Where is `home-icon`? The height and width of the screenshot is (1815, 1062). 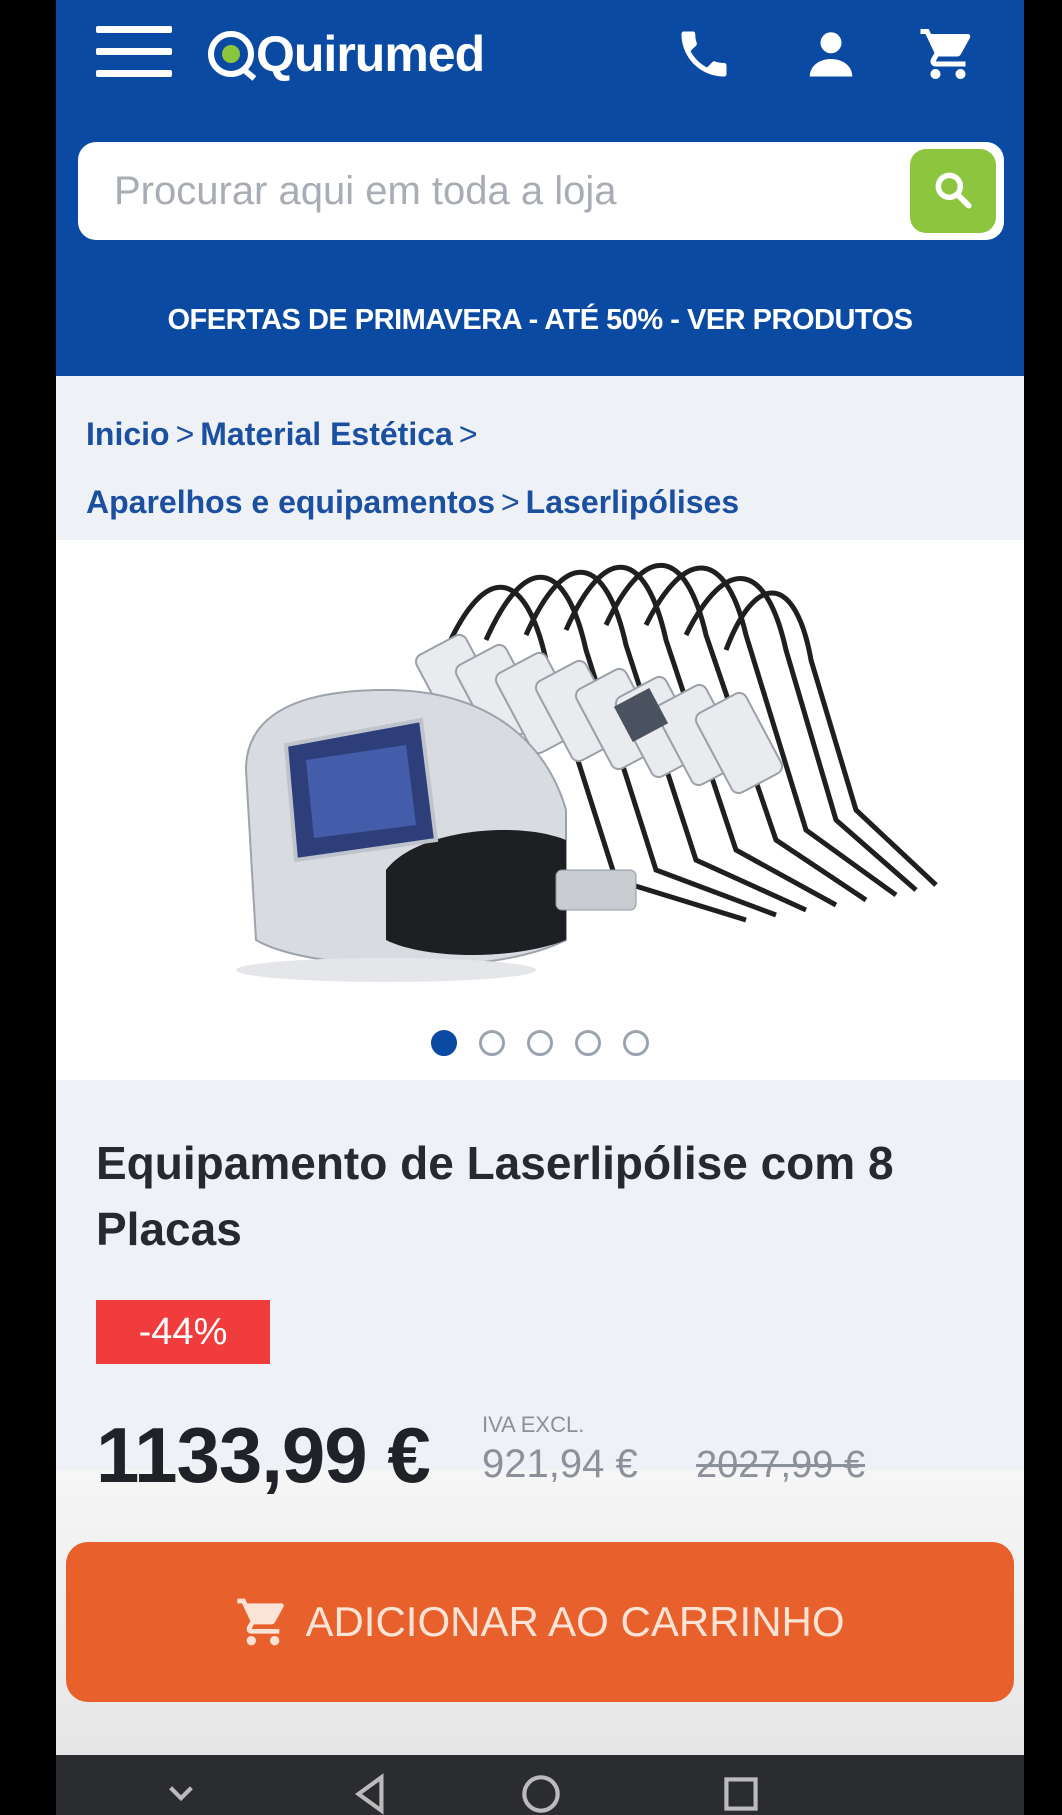
home-icon is located at coordinates (541, 1792).